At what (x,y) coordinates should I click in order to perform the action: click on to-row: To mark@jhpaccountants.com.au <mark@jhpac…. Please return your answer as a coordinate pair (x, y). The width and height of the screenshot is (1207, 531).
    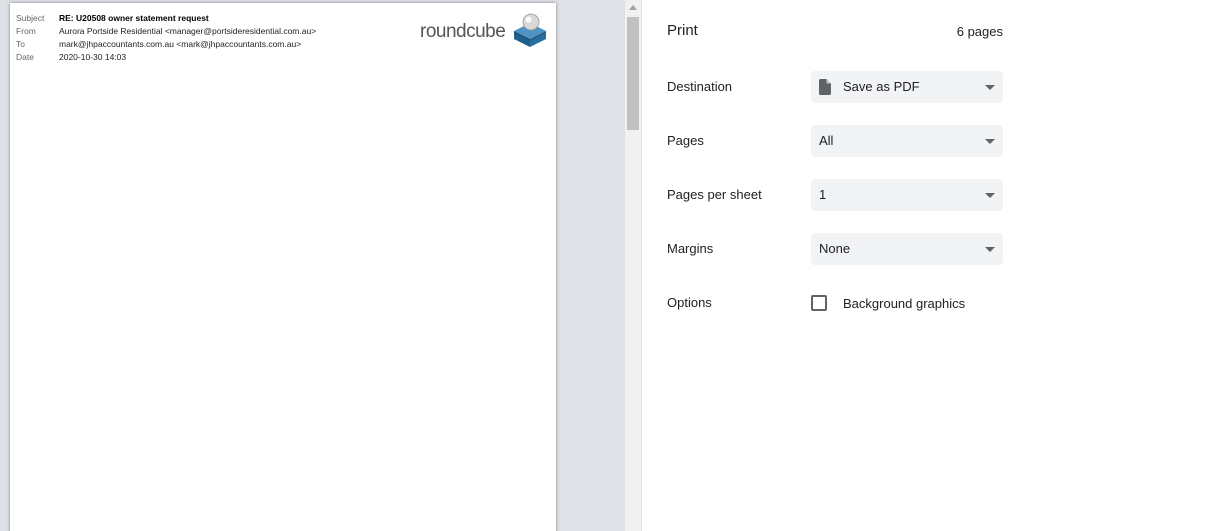
    Looking at the image, I should click on (158, 44).